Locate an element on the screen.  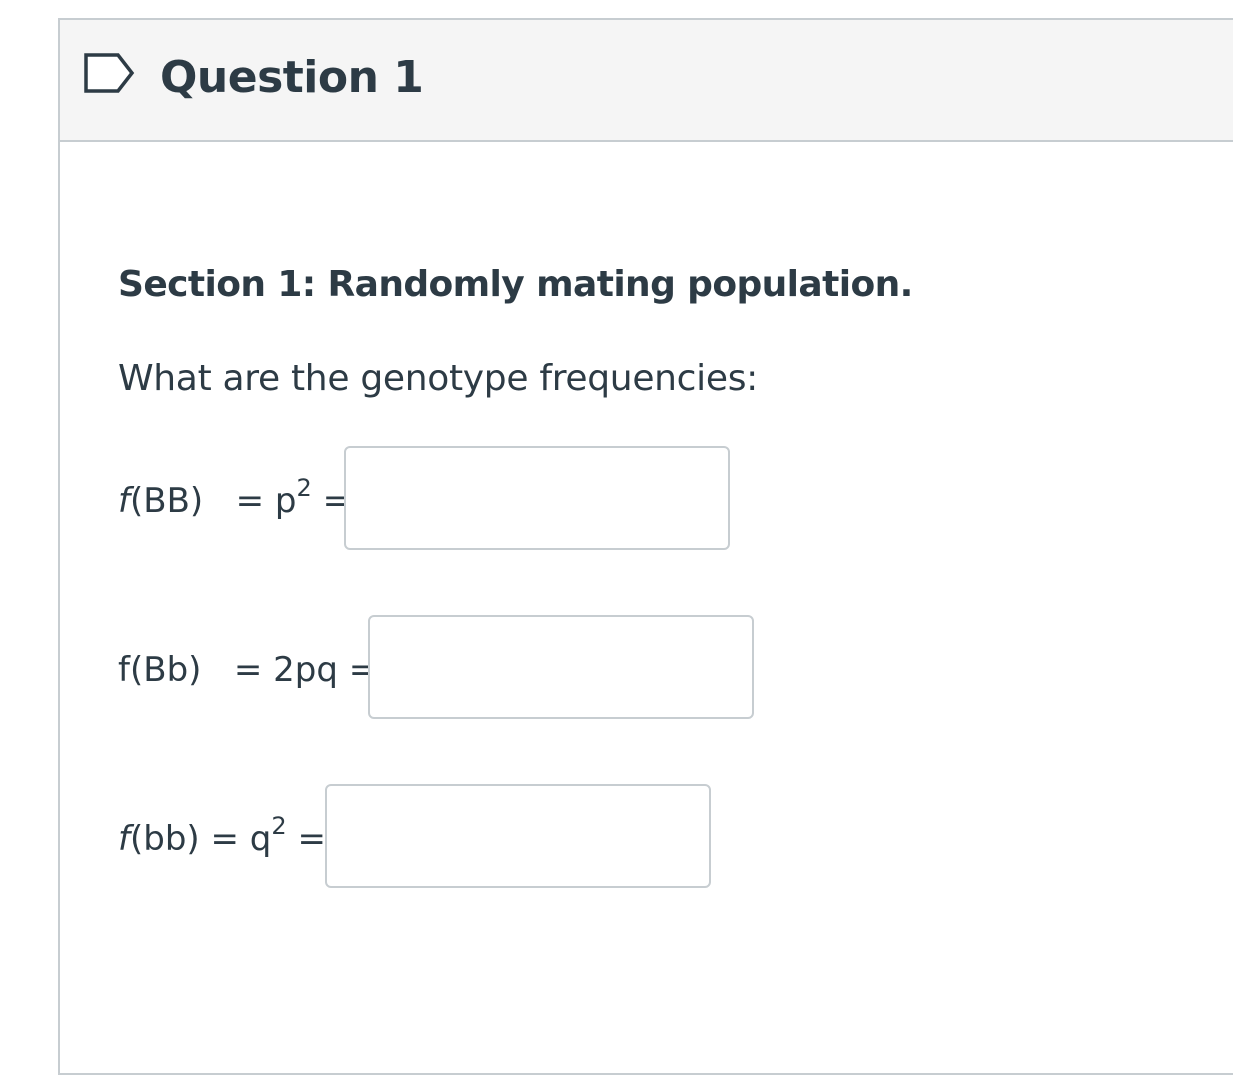
answer-input-BB is located at coordinates (537, 498).